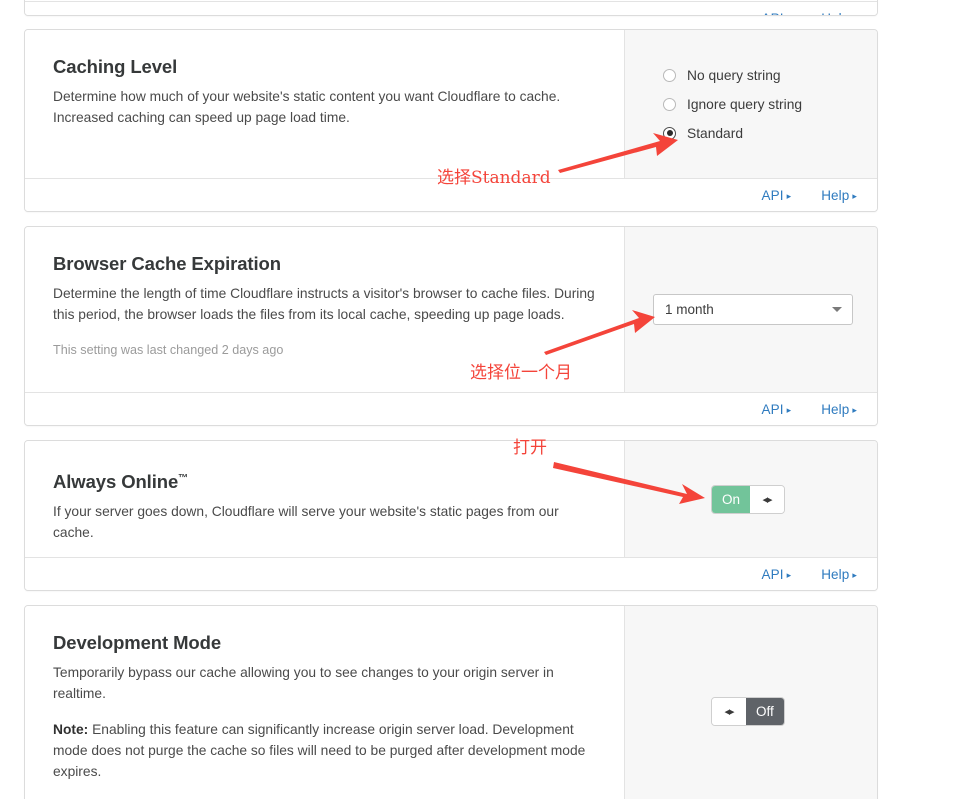 The height and width of the screenshot is (799, 954). What do you see at coordinates (839, 195) in the screenshot?
I see `help-link-caching-level: Help ▸` at bounding box center [839, 195].